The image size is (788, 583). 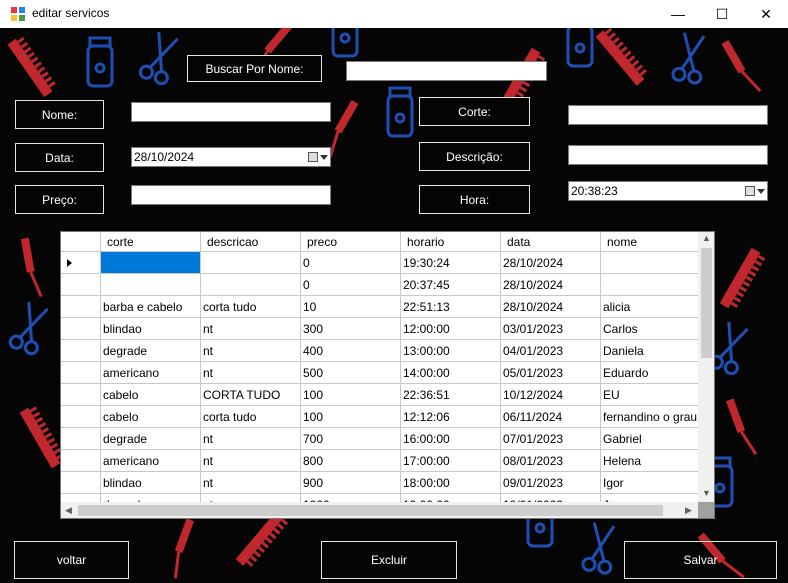 What do you see at coordinates (700, 560) in the screenshot?
I see `salvar-button: Salvar` at bounding box center [700, 560].